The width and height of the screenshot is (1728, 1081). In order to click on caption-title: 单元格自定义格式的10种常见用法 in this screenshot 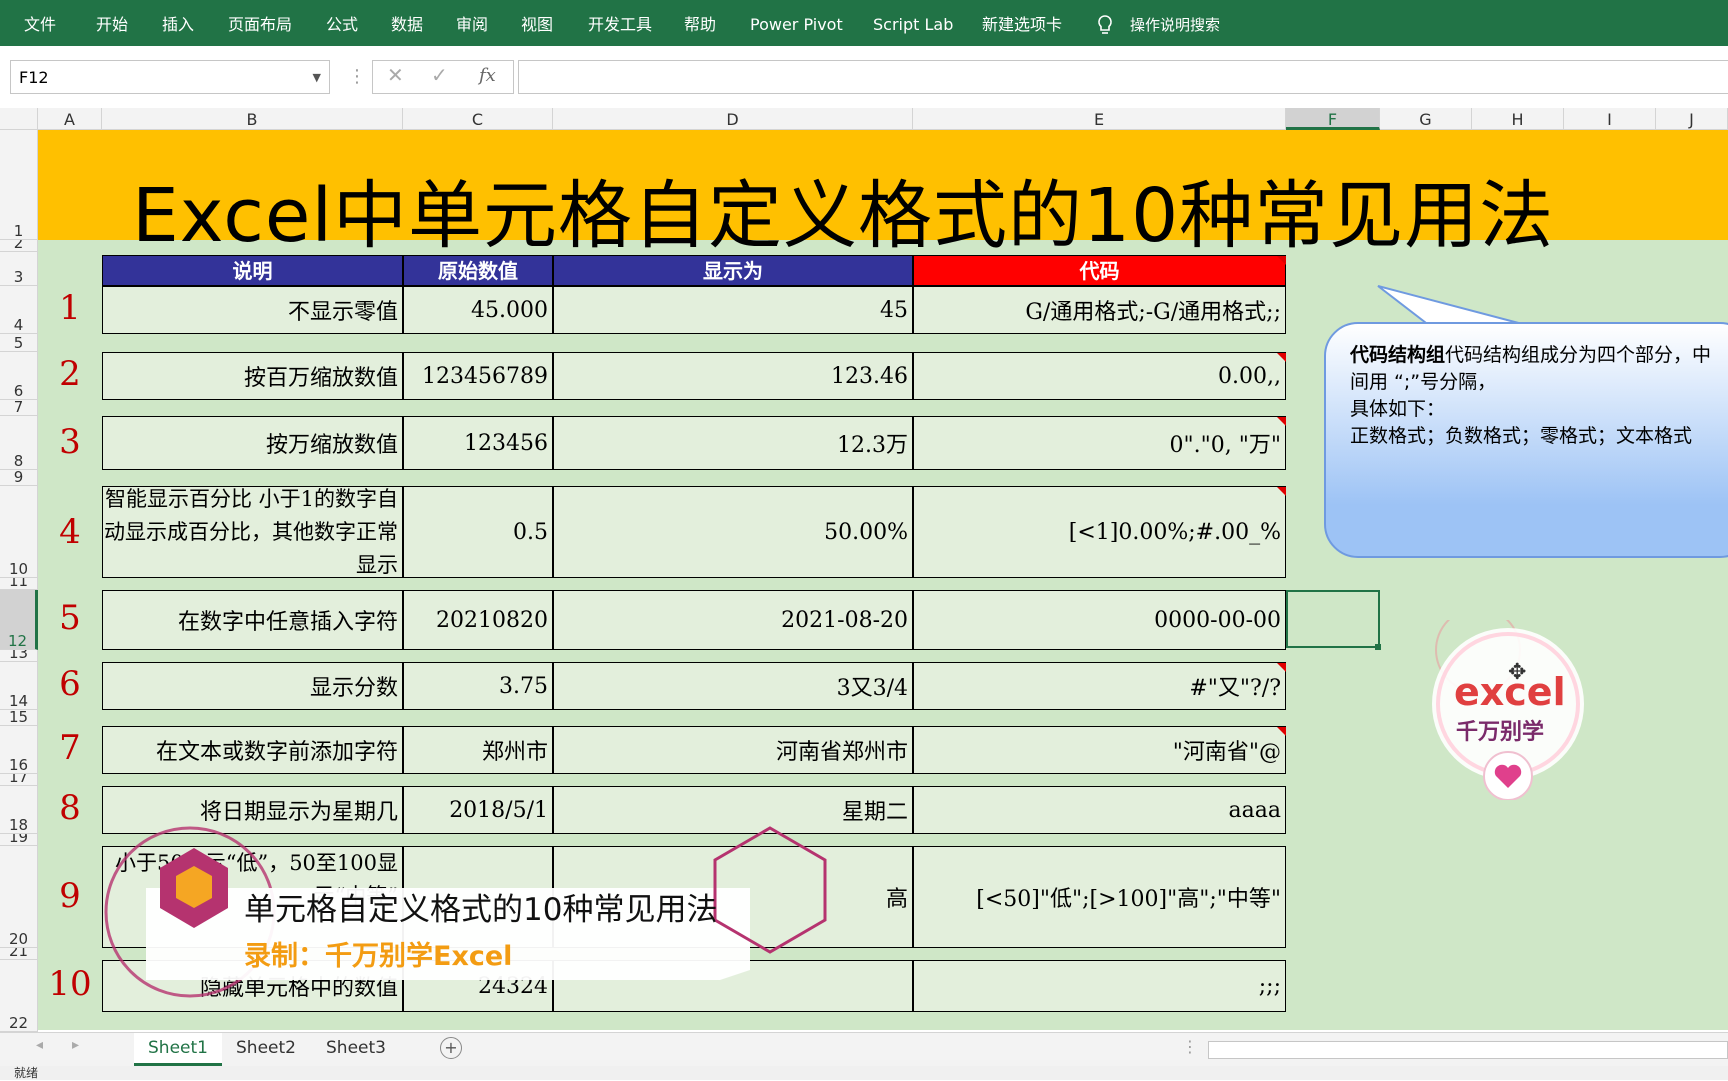, I will do `click(481, 910)`.